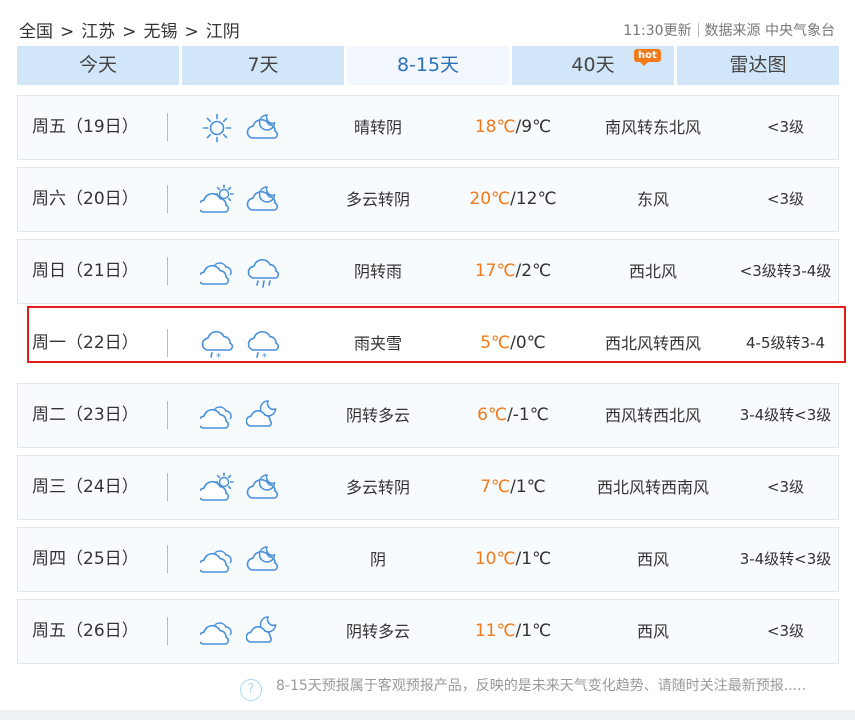  I want to click on day-label: 周五（26日）, so click(85, 631).